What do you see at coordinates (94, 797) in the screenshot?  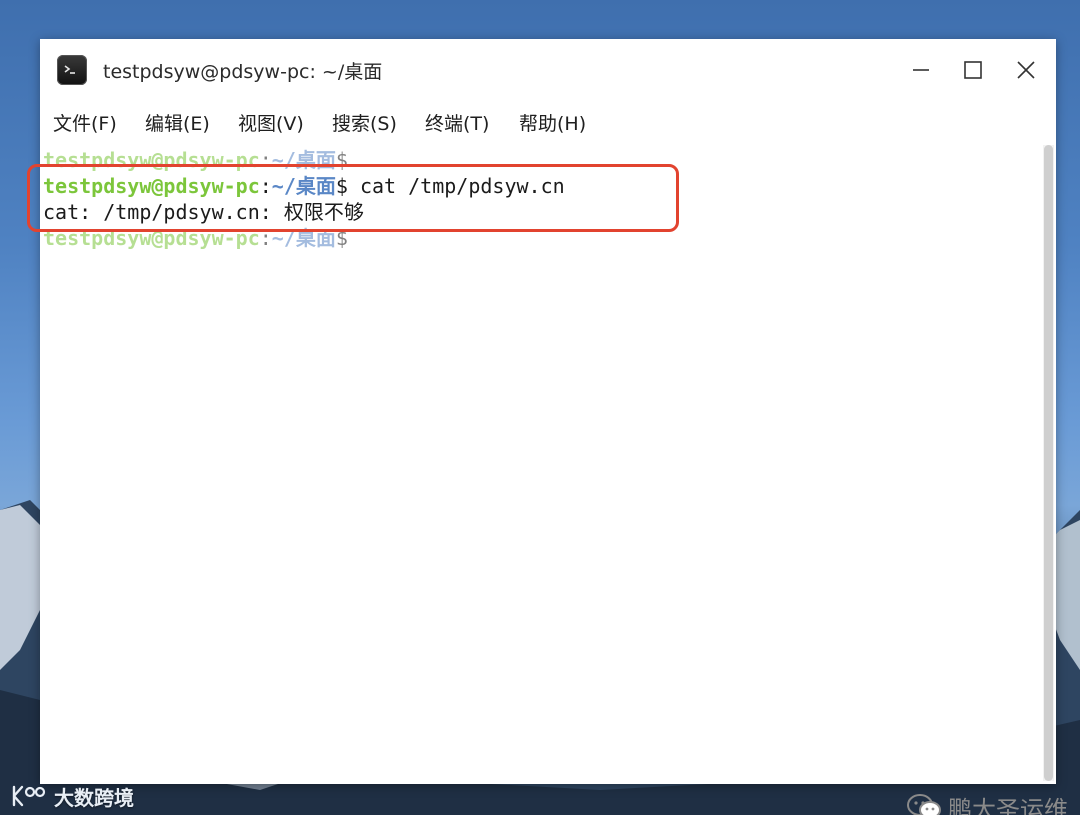 I see `watermark-left-text: 大数跨境` at bounding box center [94, 797].